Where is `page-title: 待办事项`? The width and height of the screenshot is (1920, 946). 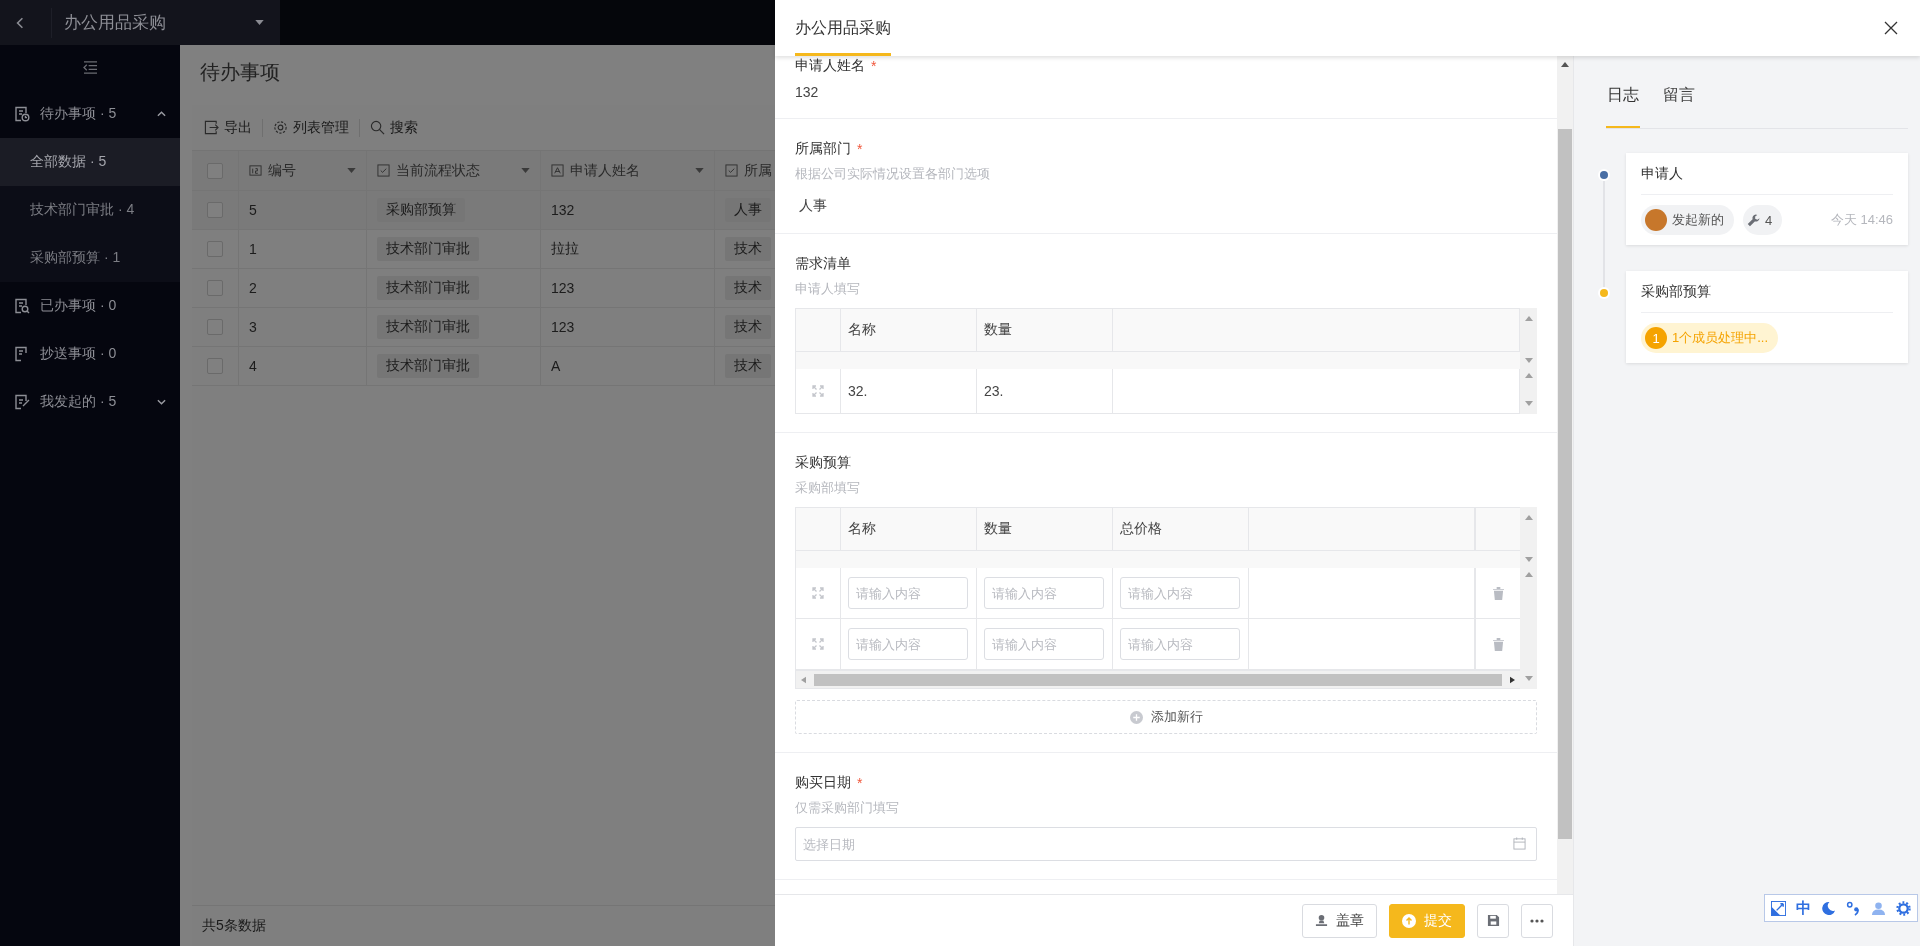
page-title: 待办事项 is located at coordinates (240, 72).